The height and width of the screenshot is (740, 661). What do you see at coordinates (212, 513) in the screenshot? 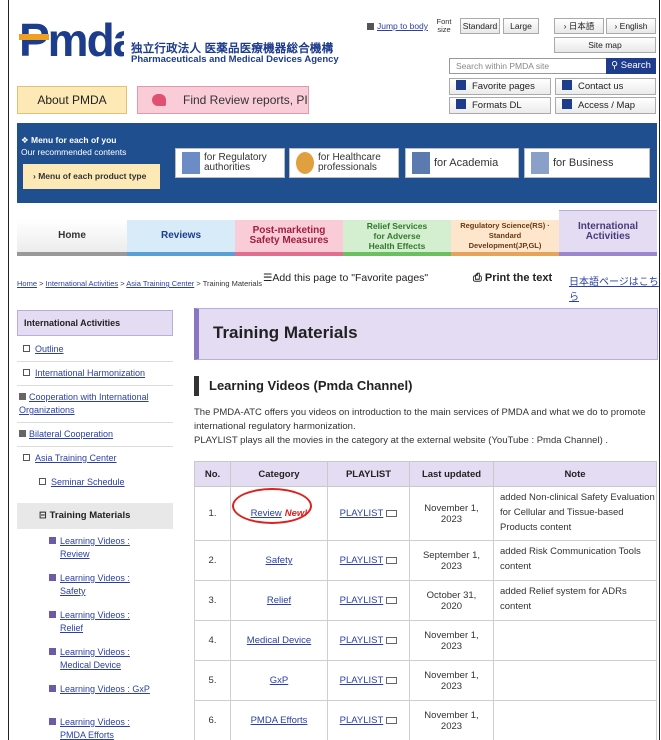
I see `row-number: 1.` at bounding box center [212, 513].